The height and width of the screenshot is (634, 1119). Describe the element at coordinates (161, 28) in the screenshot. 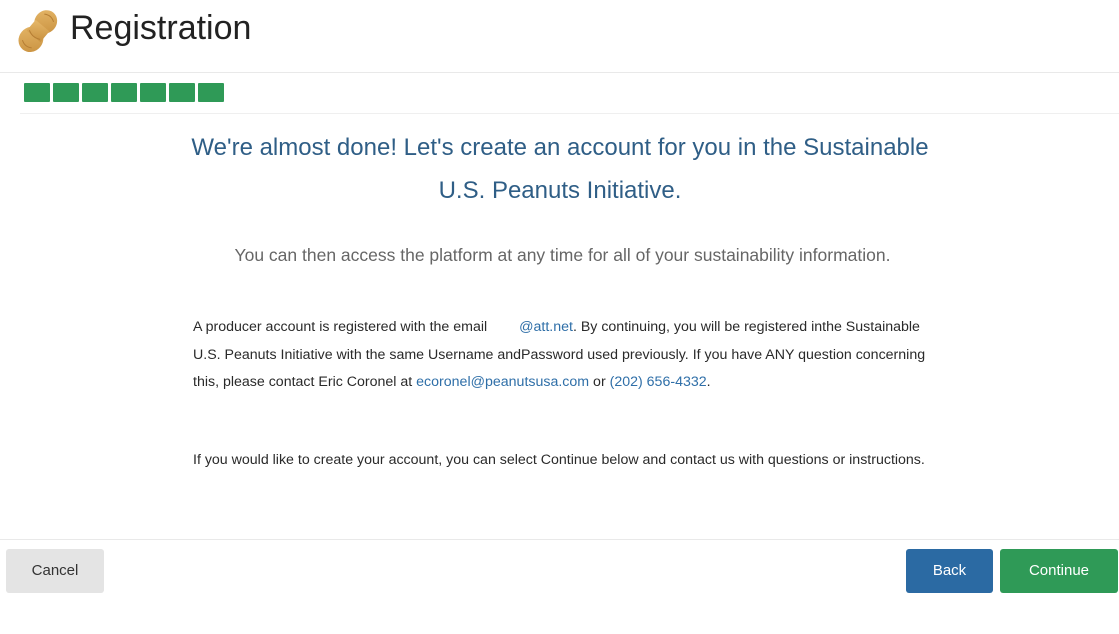

I see `page-title: Registration` at that location.